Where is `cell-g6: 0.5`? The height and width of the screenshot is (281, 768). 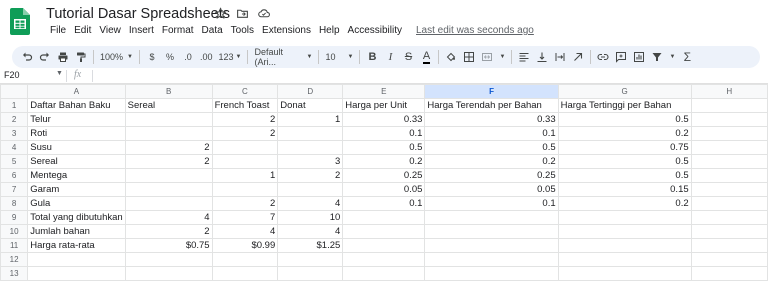 cell-g6: 0.5 is located at coordinates (624, 175).